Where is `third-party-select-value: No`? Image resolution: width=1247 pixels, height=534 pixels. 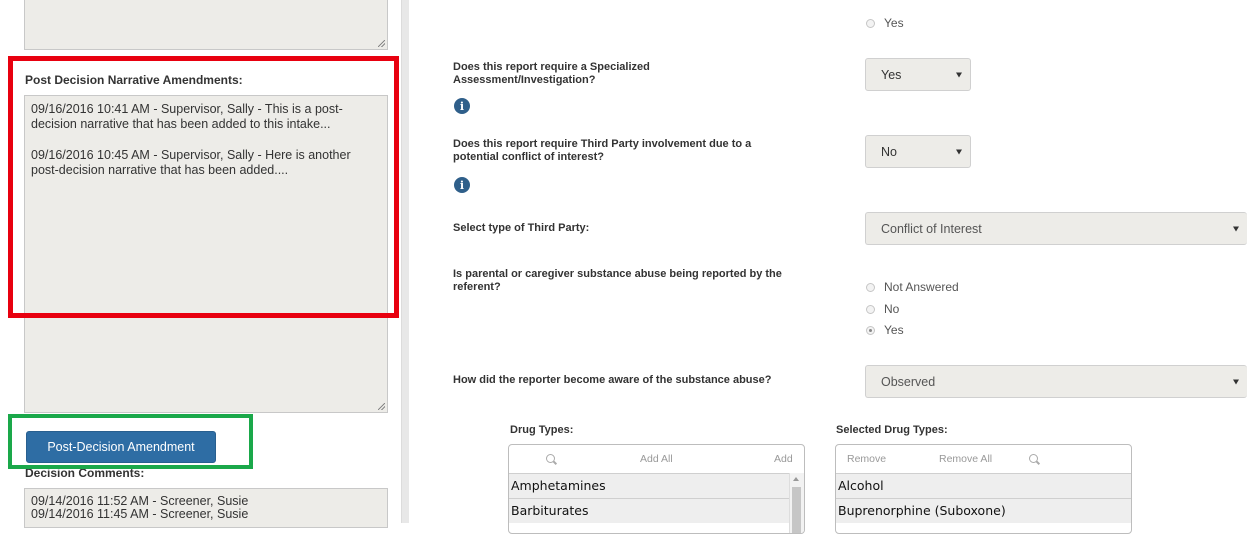 third-party-select-value: No is located at coordinates (889, 151).